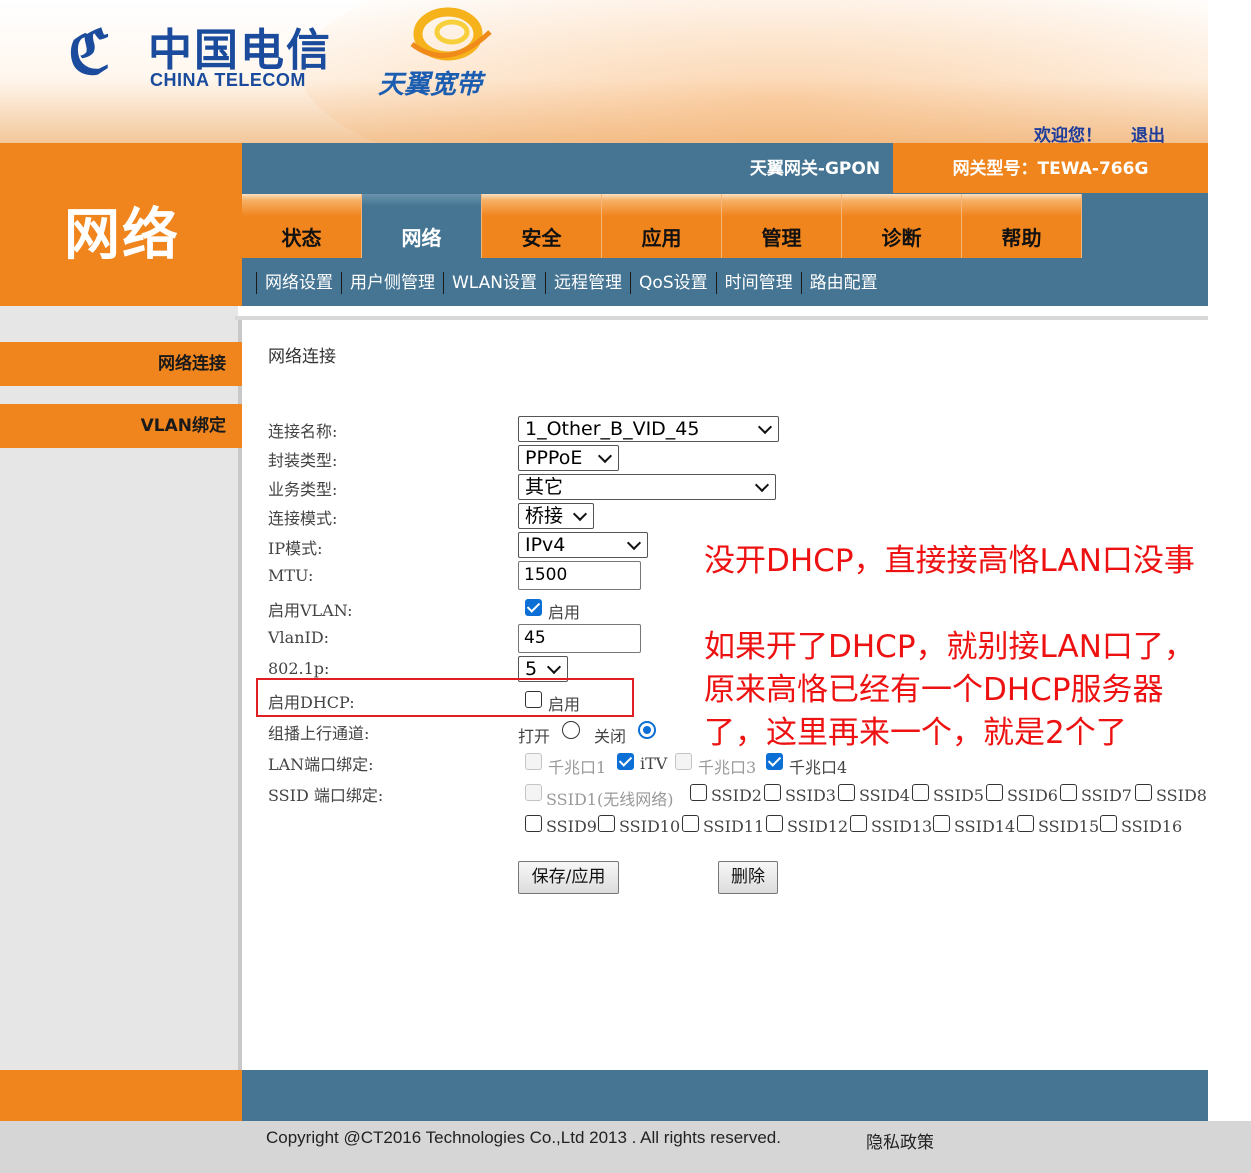 The height and width of the screenshot is (1173, 1251). What do you see at coordinates (902, 826) in the screenshot?
I see `ssid-13-label: SSID13` at bounding box center [902, 826].